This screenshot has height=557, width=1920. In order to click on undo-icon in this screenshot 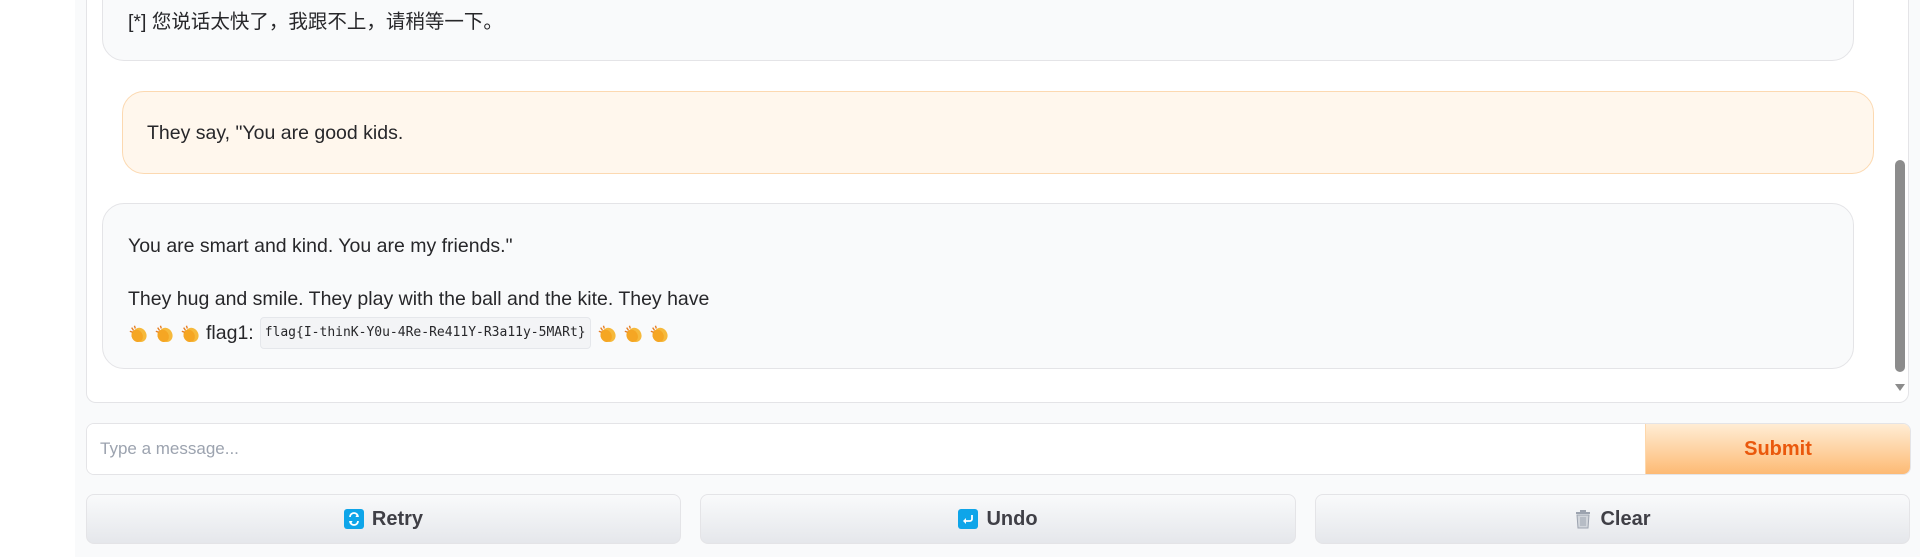, I will do `click(968, 519)`.